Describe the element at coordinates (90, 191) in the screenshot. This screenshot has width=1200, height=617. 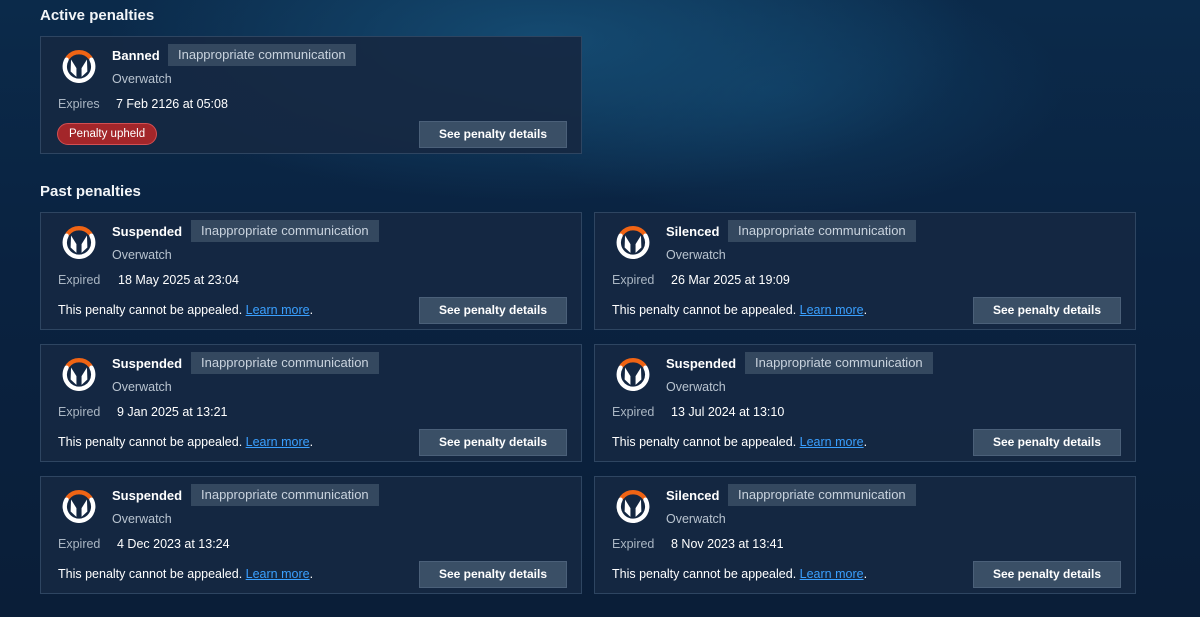
I see `past-penalties-heading: Past penalties` at that location.